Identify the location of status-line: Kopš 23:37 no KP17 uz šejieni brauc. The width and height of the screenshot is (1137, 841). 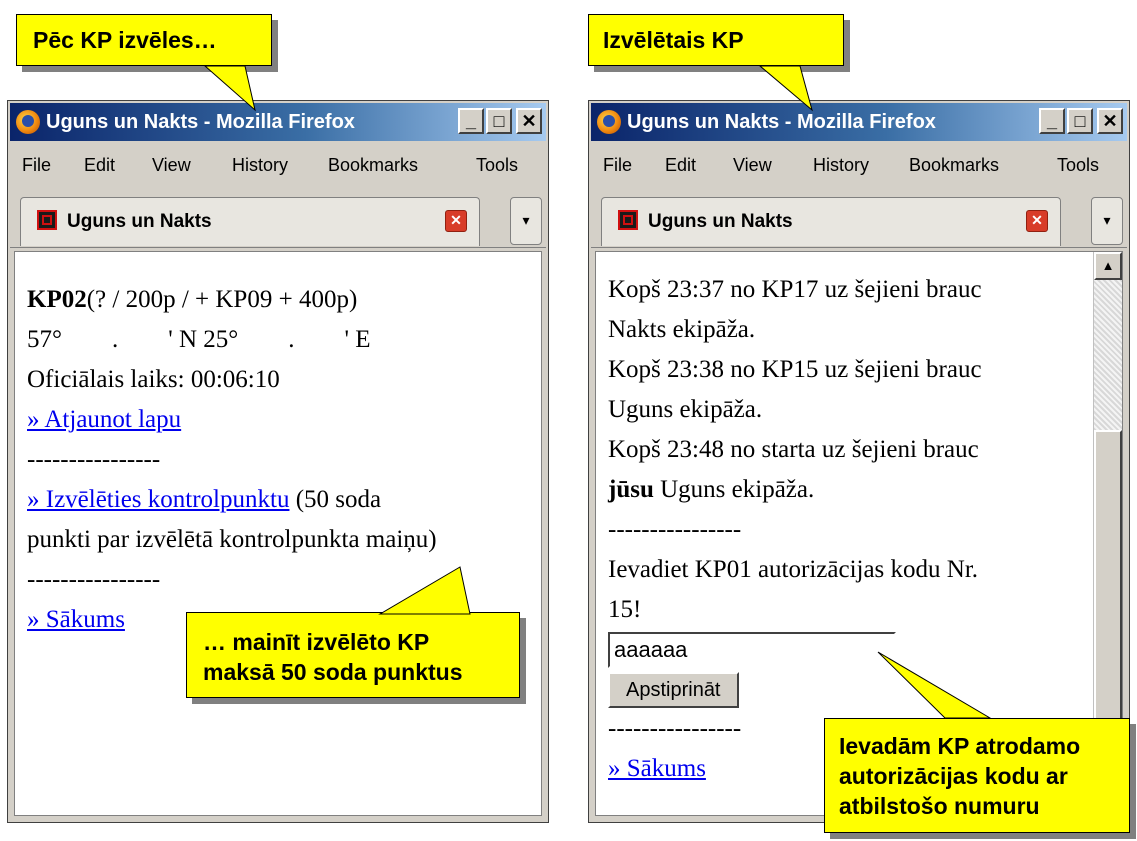
(795, 289).